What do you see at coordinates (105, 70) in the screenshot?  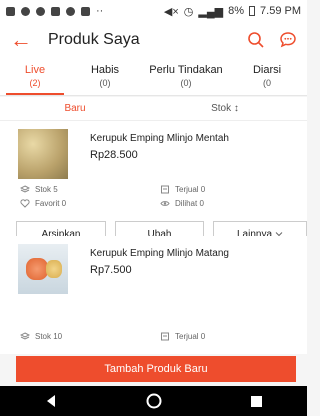 I see `tab-label: Habis` at bounding box center [105, 70].